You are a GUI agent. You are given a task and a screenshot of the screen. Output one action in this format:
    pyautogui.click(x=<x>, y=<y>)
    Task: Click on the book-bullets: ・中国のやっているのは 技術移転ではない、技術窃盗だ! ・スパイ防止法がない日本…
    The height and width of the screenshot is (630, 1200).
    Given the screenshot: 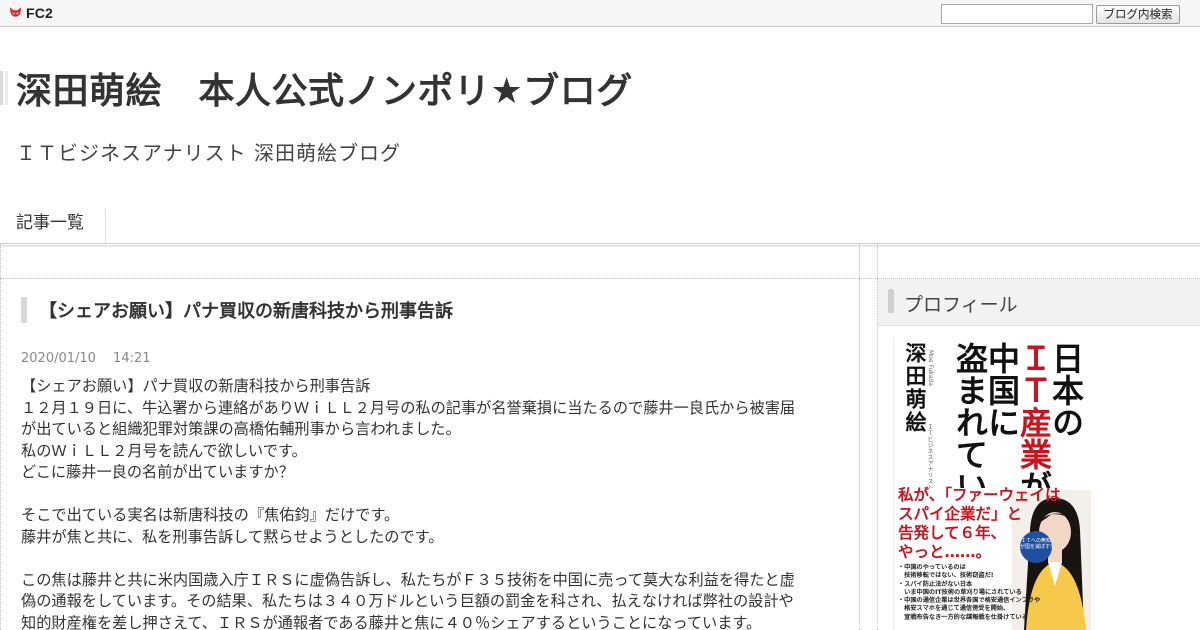 What is the action you would take?
    pyautogui.click(x=969, y=593)
    